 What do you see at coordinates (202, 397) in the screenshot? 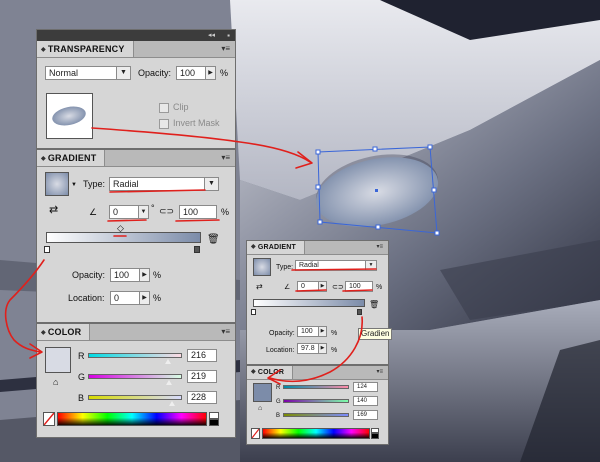
I see `b-value-field: 228` at bounding box center [202, 397].